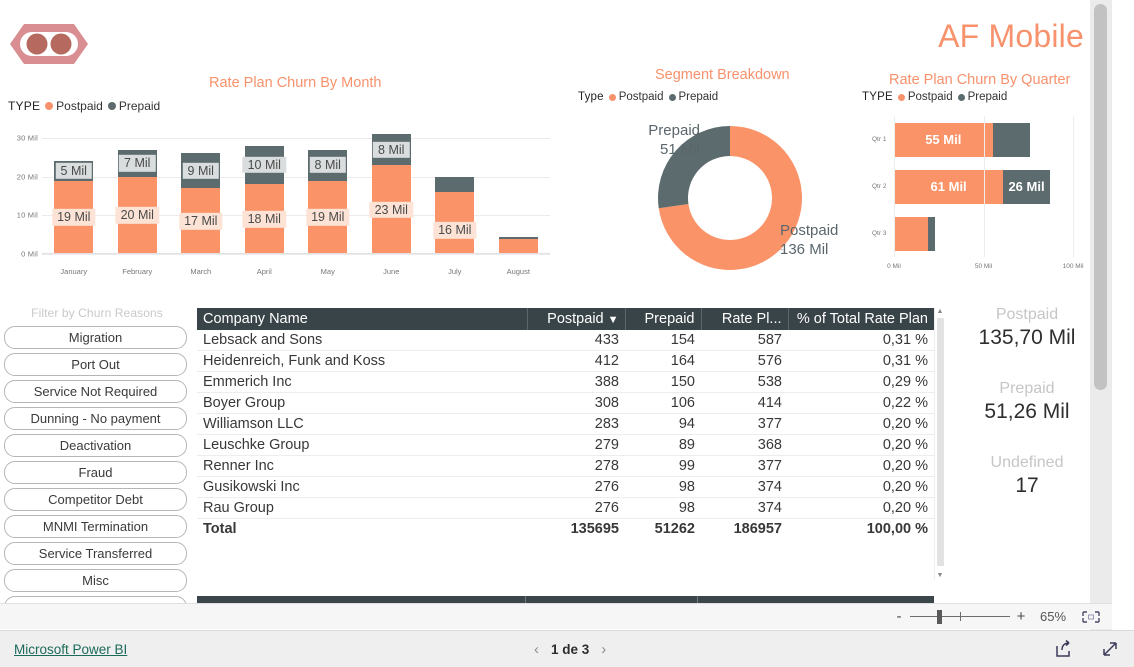 The image size is (1134, 667). What do you see at coordinates (565, 445) in the screenshot?
I see `table-row: Leuschke Group 279 89 368 0,20 %` at bounding box center [565, 445].